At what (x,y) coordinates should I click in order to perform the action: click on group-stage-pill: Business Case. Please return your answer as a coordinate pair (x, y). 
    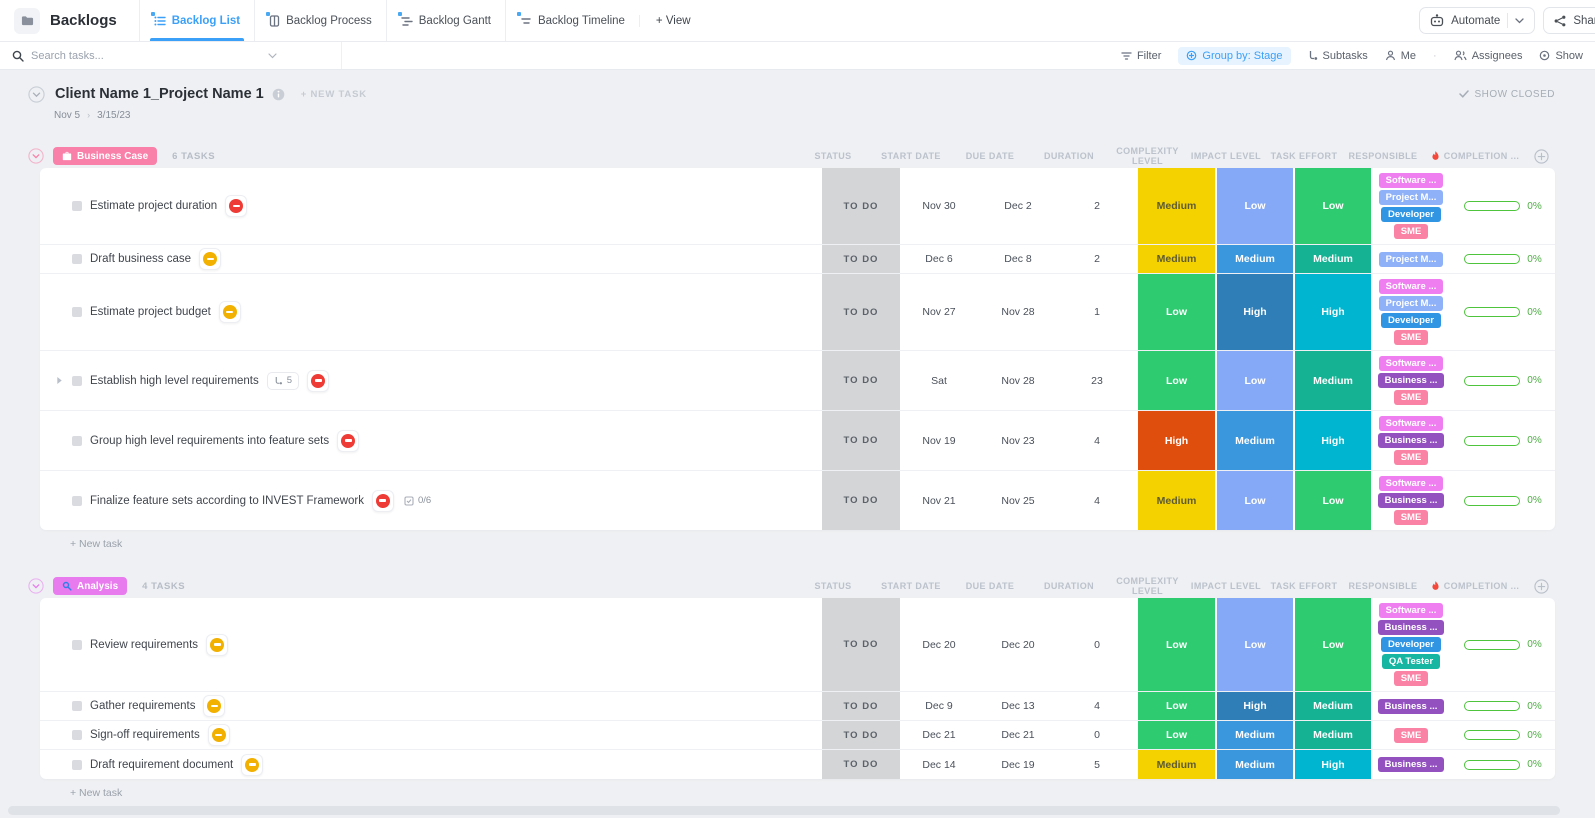
    Looking at the image, I should click on (105, 156).